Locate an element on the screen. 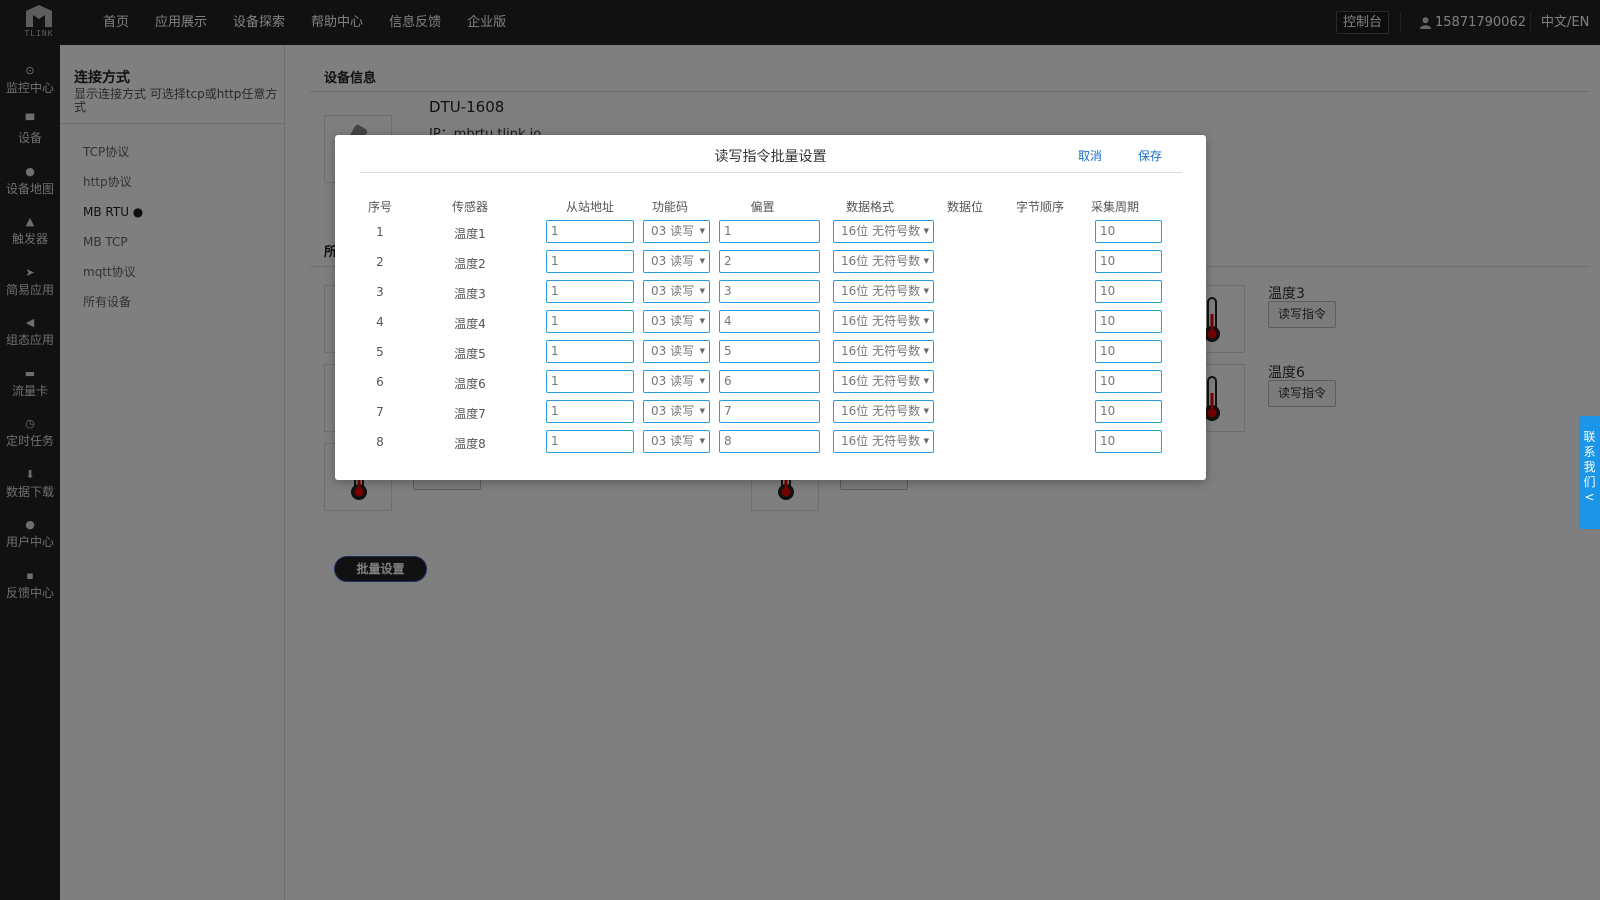 The image size is (1600, 900). row-sensor-name: 温度7 is located at coordinates (470, 414).